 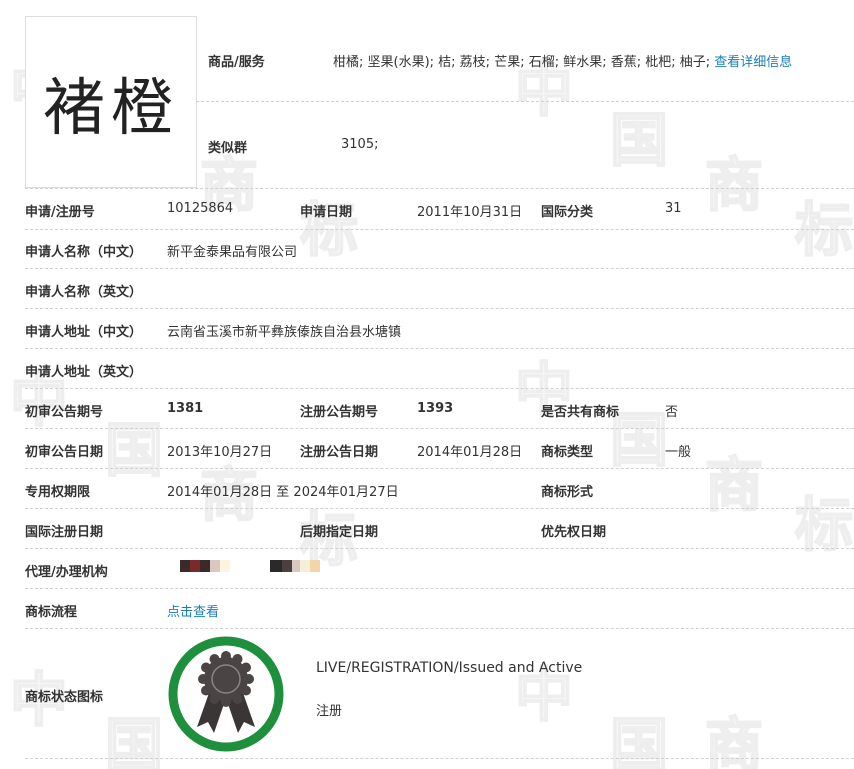 I want to click on later-designation-label: 后期指定日期, so click(x=339, y=532).